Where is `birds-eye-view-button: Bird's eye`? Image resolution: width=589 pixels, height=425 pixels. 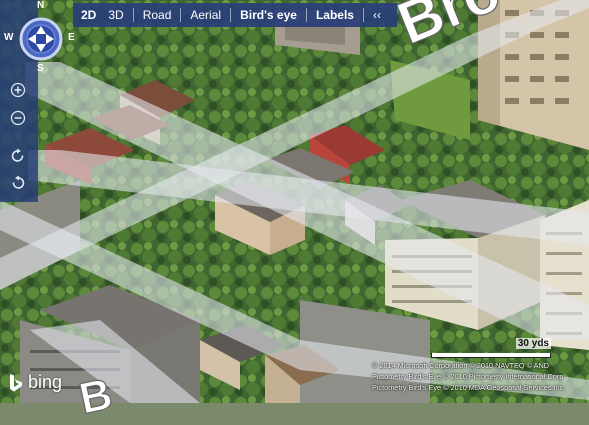 birds-eye-view-button: Bird's eye is located at coordinates (268, 15).